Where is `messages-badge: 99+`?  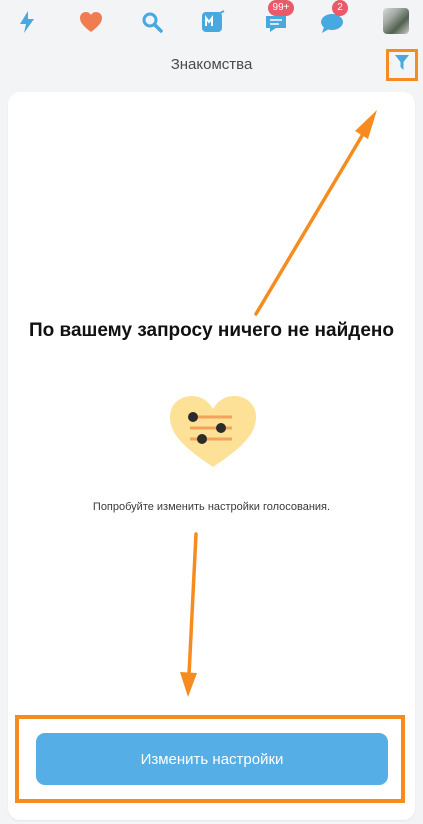 messages-badge: 99+ is located at coordinates (281, 8).